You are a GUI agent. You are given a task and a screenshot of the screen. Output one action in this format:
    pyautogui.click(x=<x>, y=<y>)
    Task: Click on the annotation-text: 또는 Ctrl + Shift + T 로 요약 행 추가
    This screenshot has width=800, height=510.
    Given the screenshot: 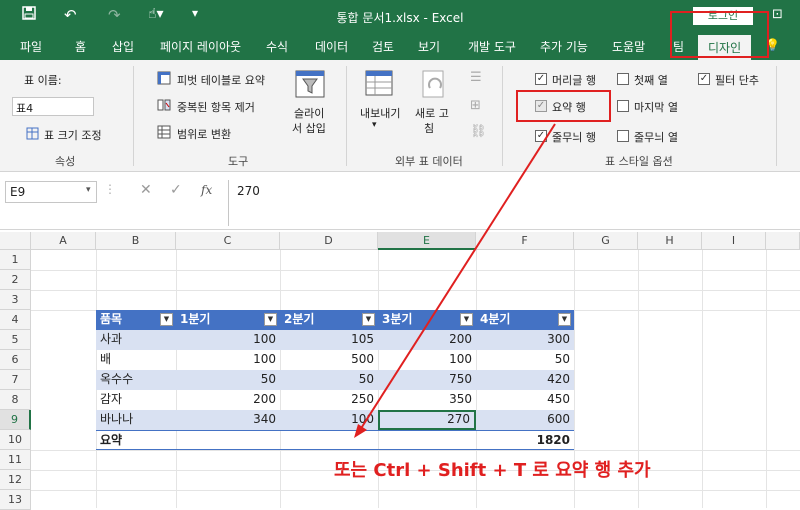 What is the action you would take?
    pyautogui.click(x=492, y=470)
    